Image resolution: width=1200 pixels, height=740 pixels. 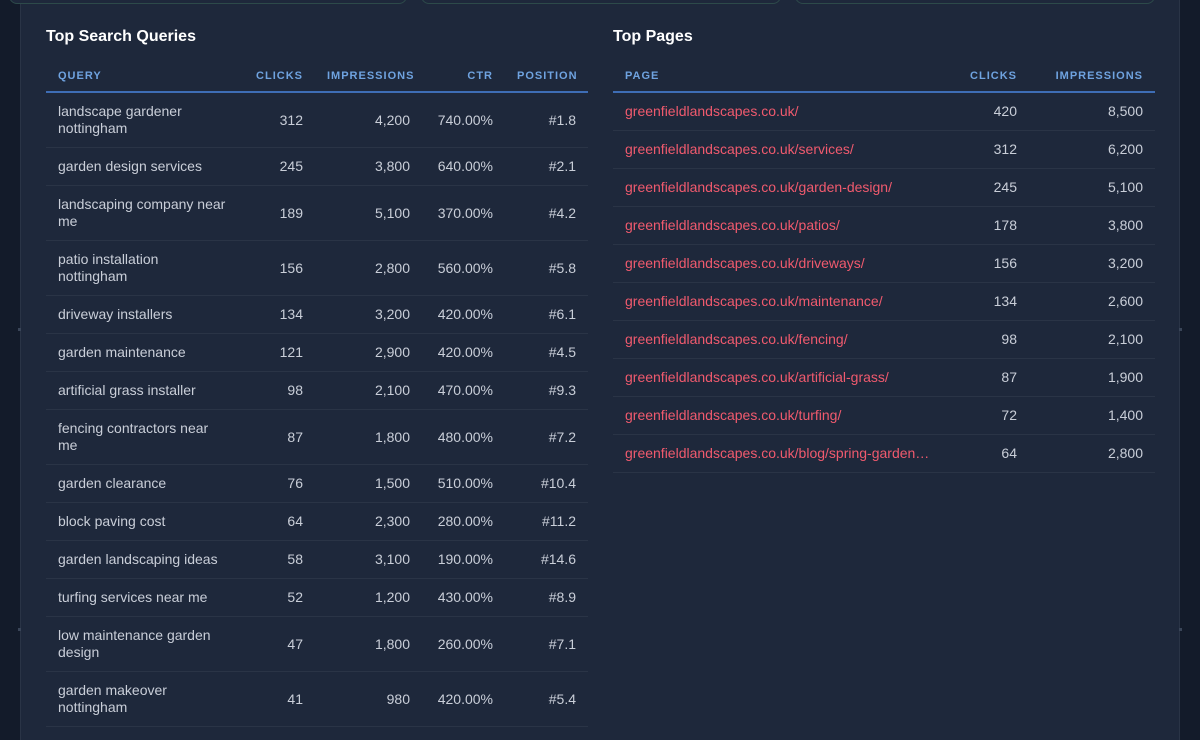 I want to click on position-cell: #7.2, so click(x=546, y=437).